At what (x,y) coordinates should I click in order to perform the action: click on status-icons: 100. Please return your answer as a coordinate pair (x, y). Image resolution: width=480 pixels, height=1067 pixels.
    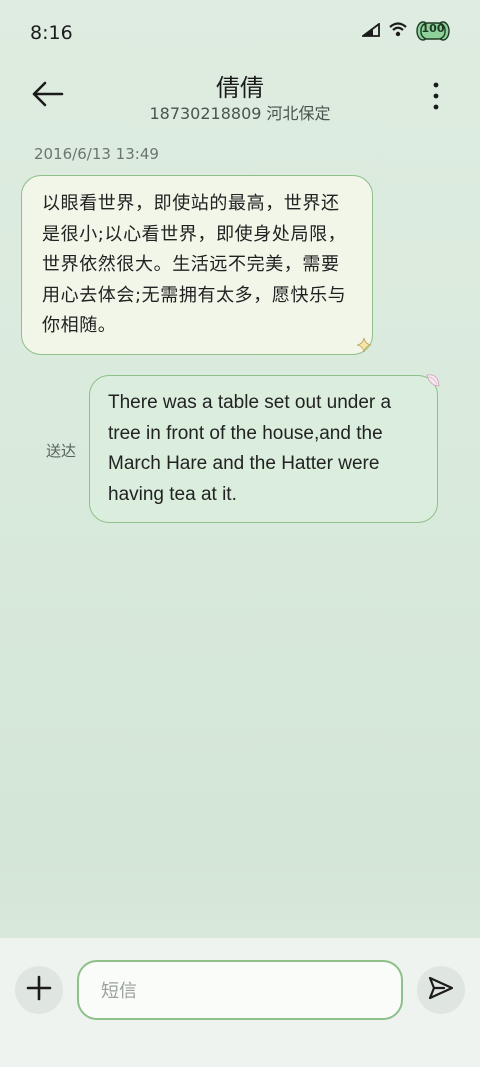
    Looking at the image, I should click on (405, 31).